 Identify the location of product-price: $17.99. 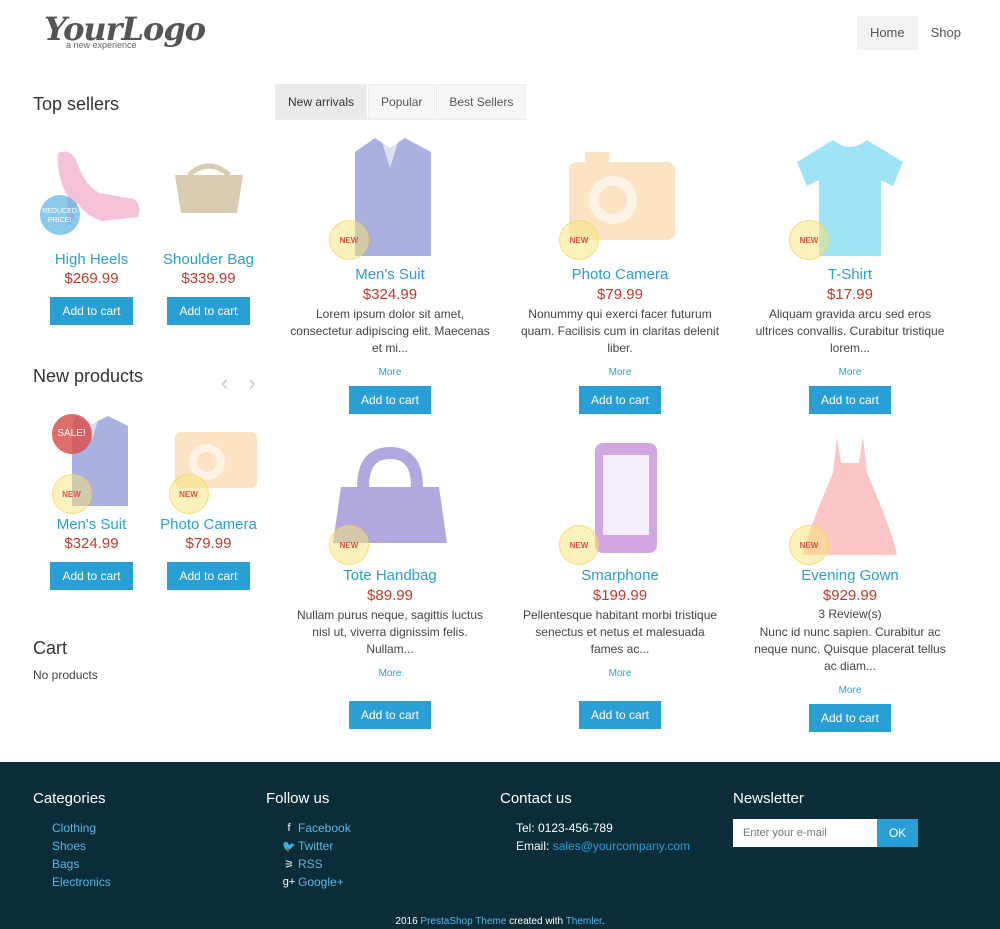
(850, 294).